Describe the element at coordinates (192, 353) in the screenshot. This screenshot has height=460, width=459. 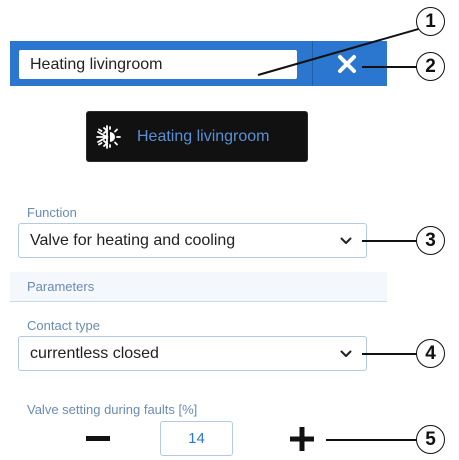
I see `contact-type-select: currentless closed` at that location.